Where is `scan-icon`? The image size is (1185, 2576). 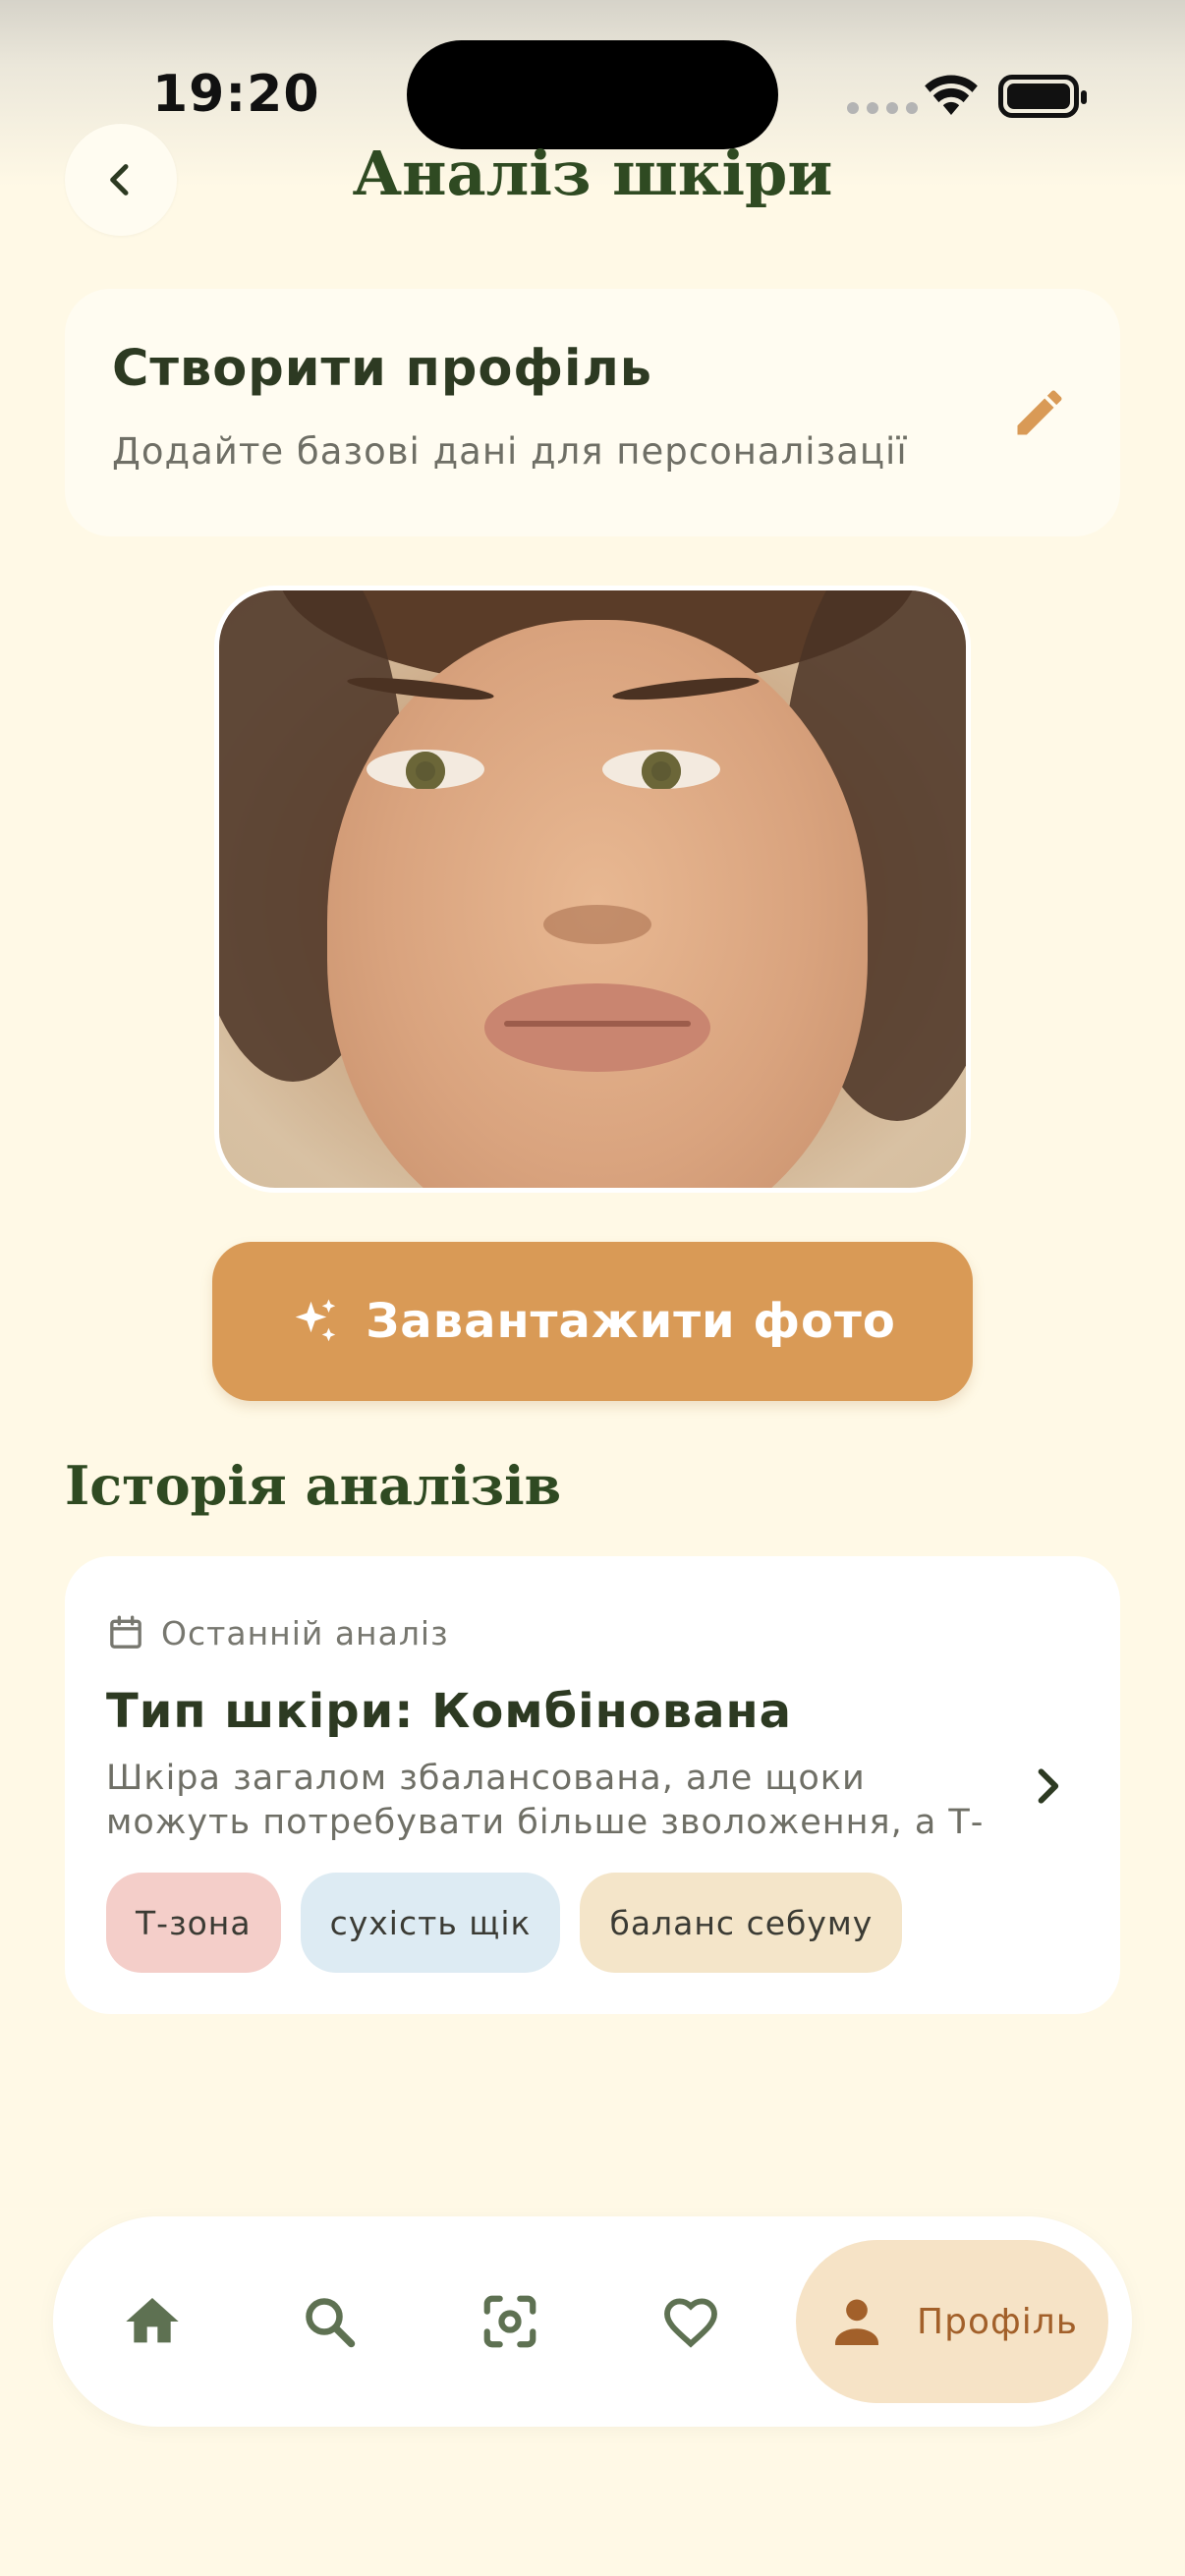
scan-icon is located at coordinates (509, 2321).